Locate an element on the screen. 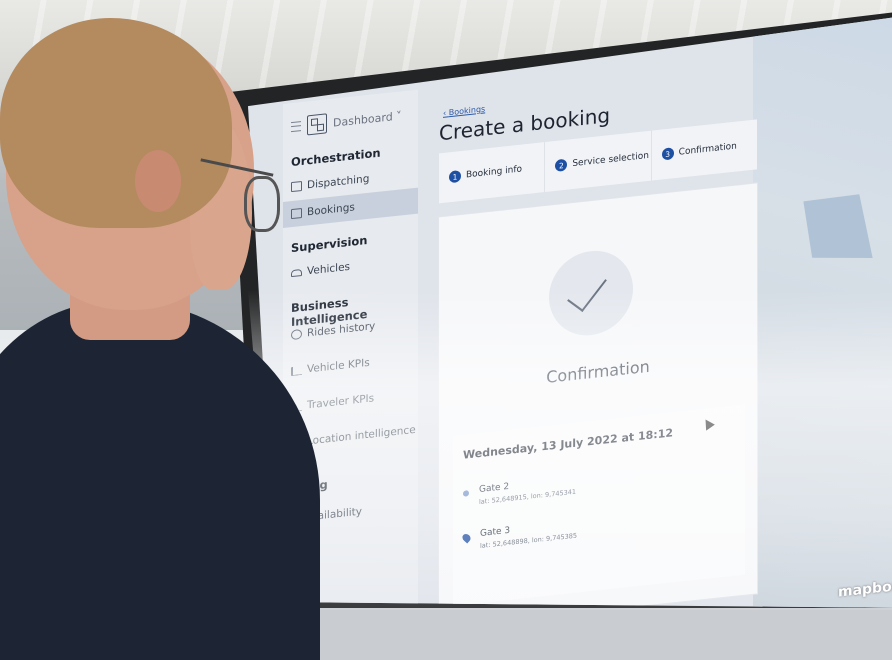 The width and height of the screenshot is (892, 660). sidebar-item-label: Bookings is located at coordinates (331, 210).